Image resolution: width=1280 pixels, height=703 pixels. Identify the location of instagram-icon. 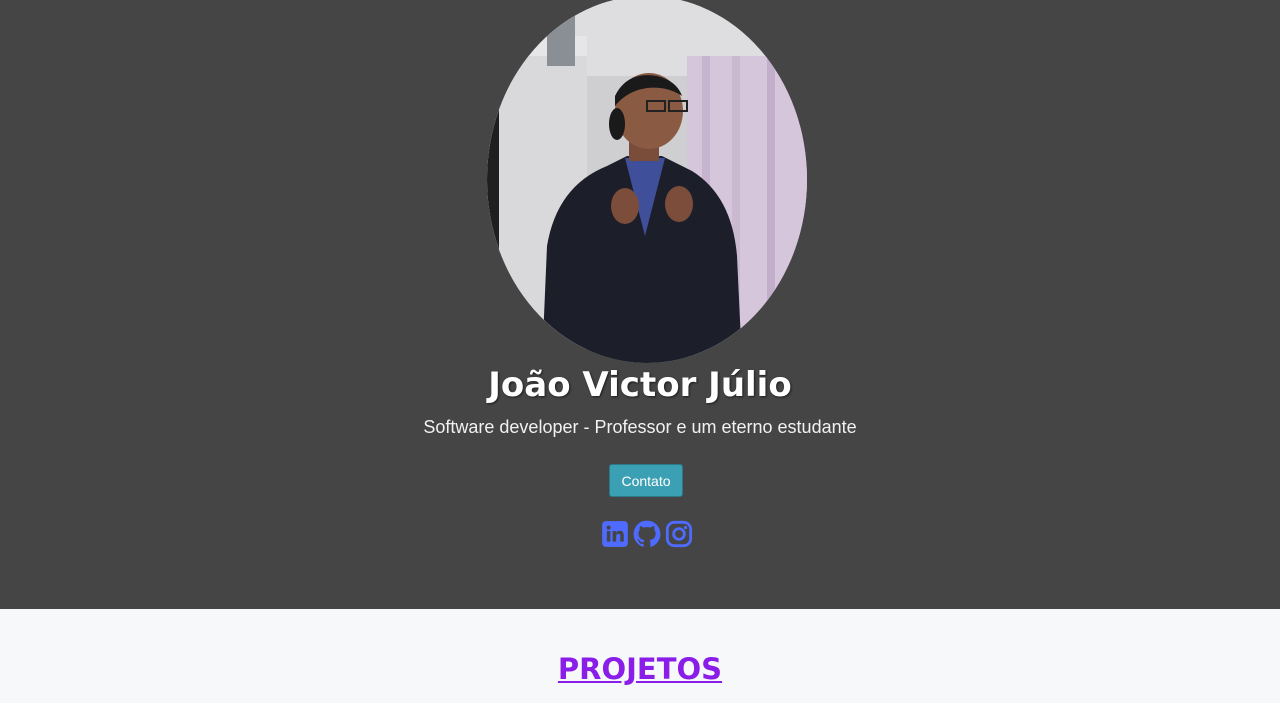
(678, 534).